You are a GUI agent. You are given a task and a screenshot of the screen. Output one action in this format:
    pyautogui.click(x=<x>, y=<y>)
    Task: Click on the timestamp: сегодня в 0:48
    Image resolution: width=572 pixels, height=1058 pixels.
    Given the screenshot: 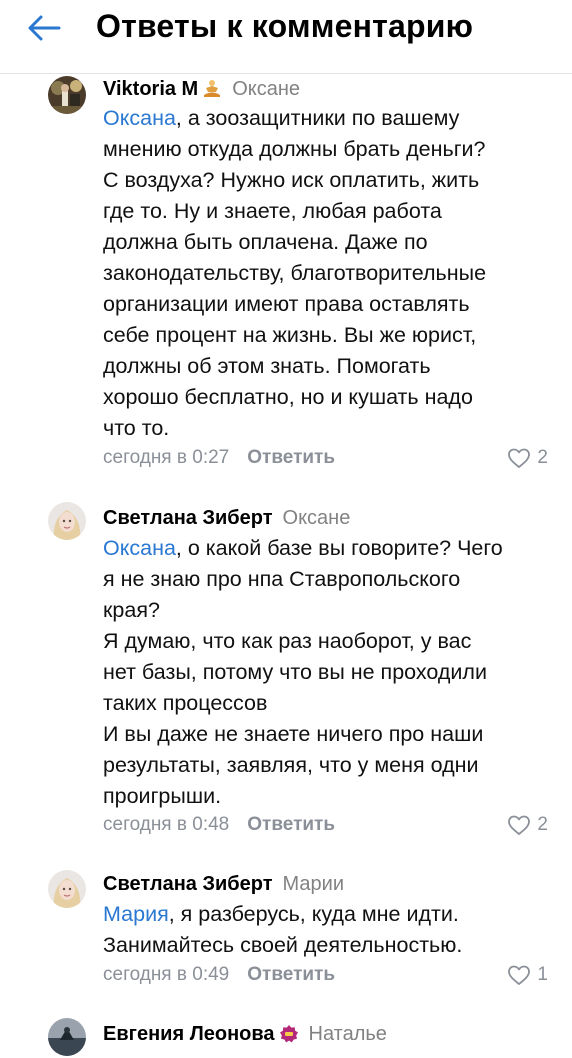 What is the action you would take?
    pyautogui.click(x=166, y=824)
    